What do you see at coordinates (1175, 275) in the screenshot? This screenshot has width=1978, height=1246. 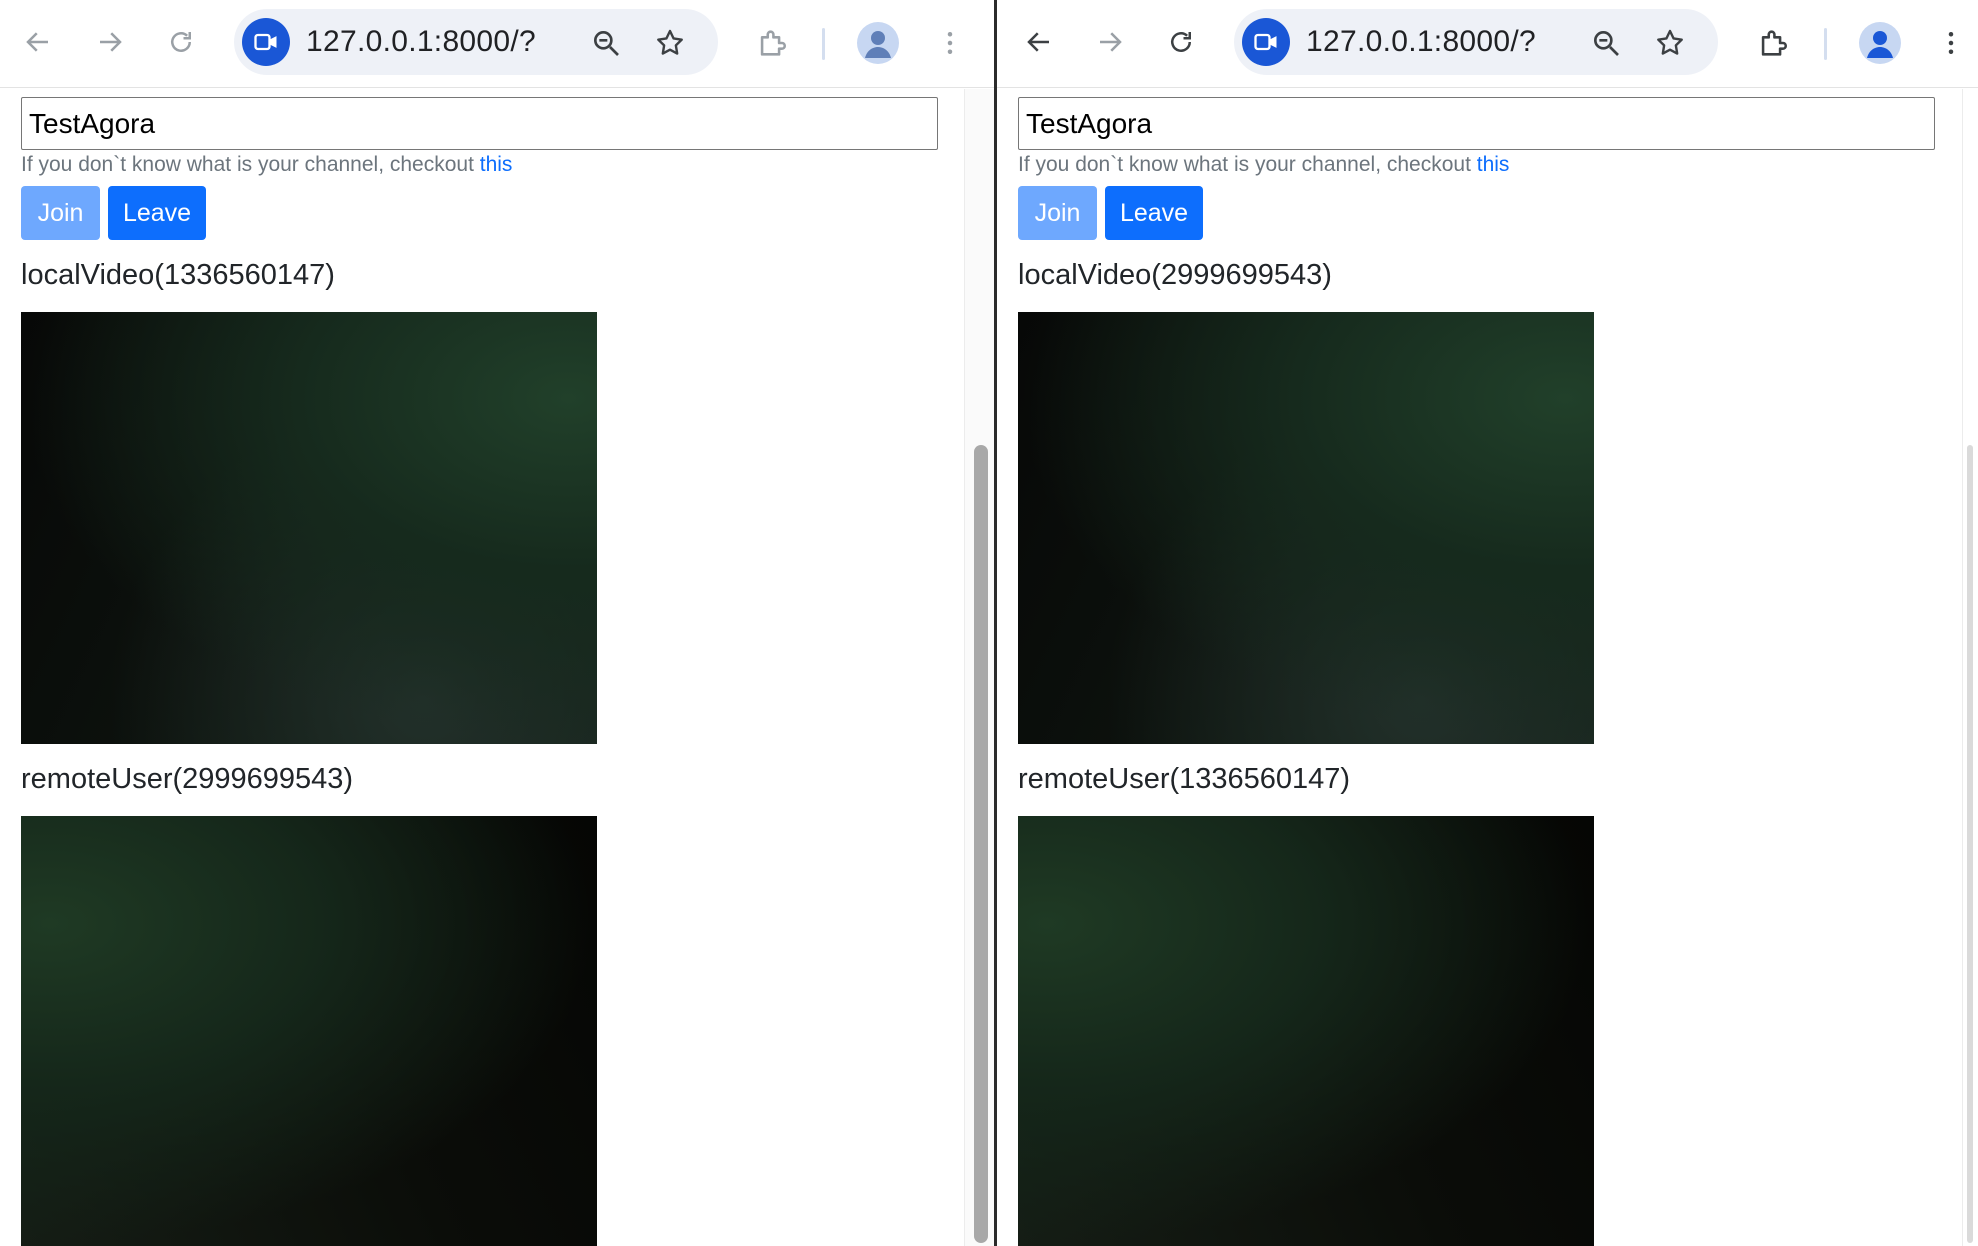 I see `local-video-label: localVideo(2999699543)` at bounding box center [1175, 275].